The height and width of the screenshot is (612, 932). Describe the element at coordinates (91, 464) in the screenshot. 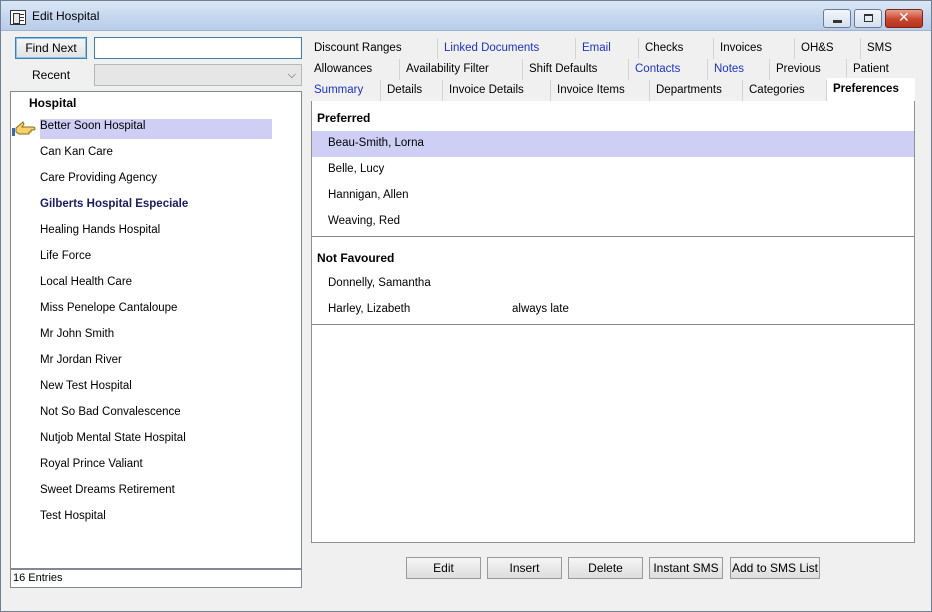

I see `list-item-label: Royal Prince Valiant` at that location.